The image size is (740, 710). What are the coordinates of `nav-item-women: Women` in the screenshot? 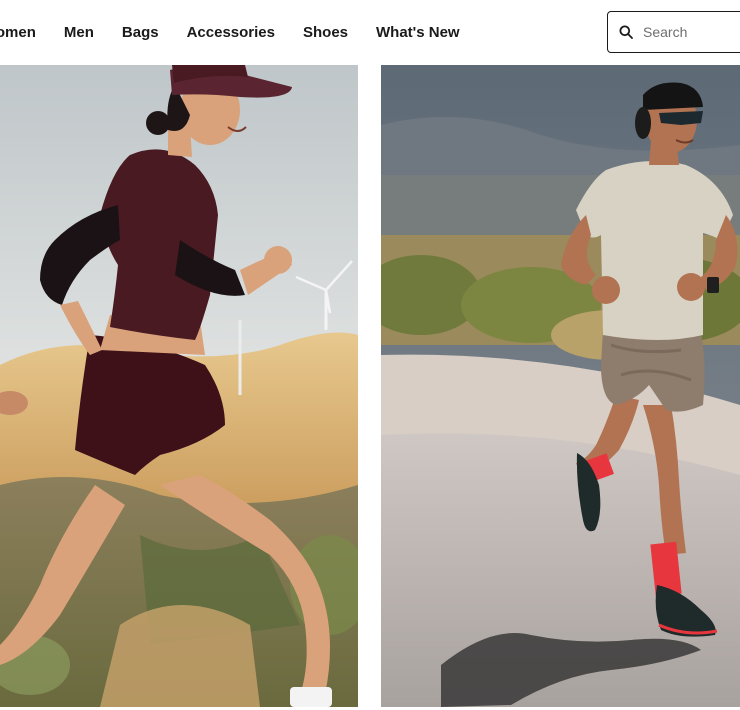 It's located at (18, 32).